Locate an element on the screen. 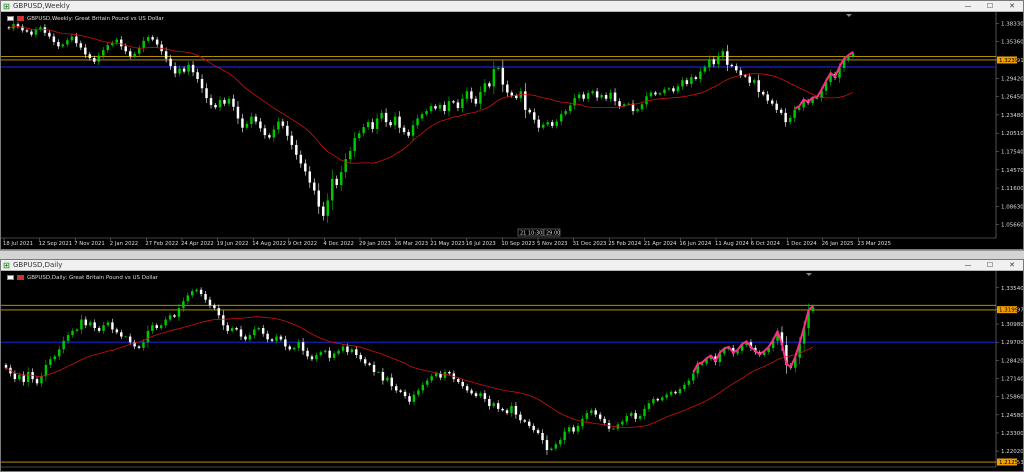  time-tick-label: 24 Apr 2022 is located at coordinates (197, 244).